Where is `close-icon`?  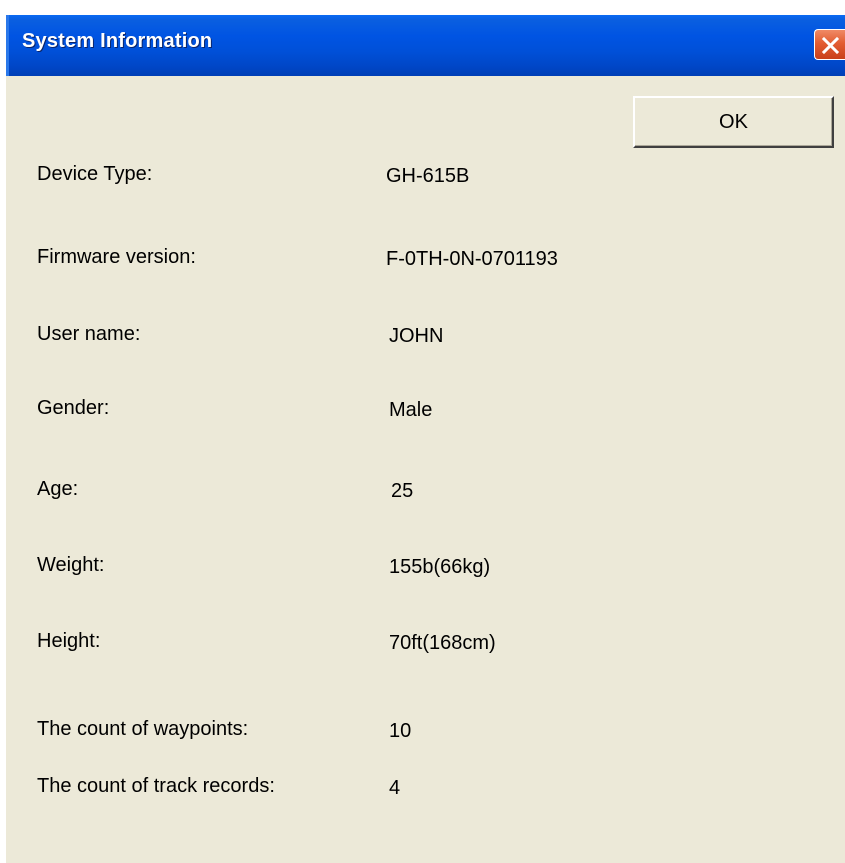
close-icon is located at coordinates (830, 45).